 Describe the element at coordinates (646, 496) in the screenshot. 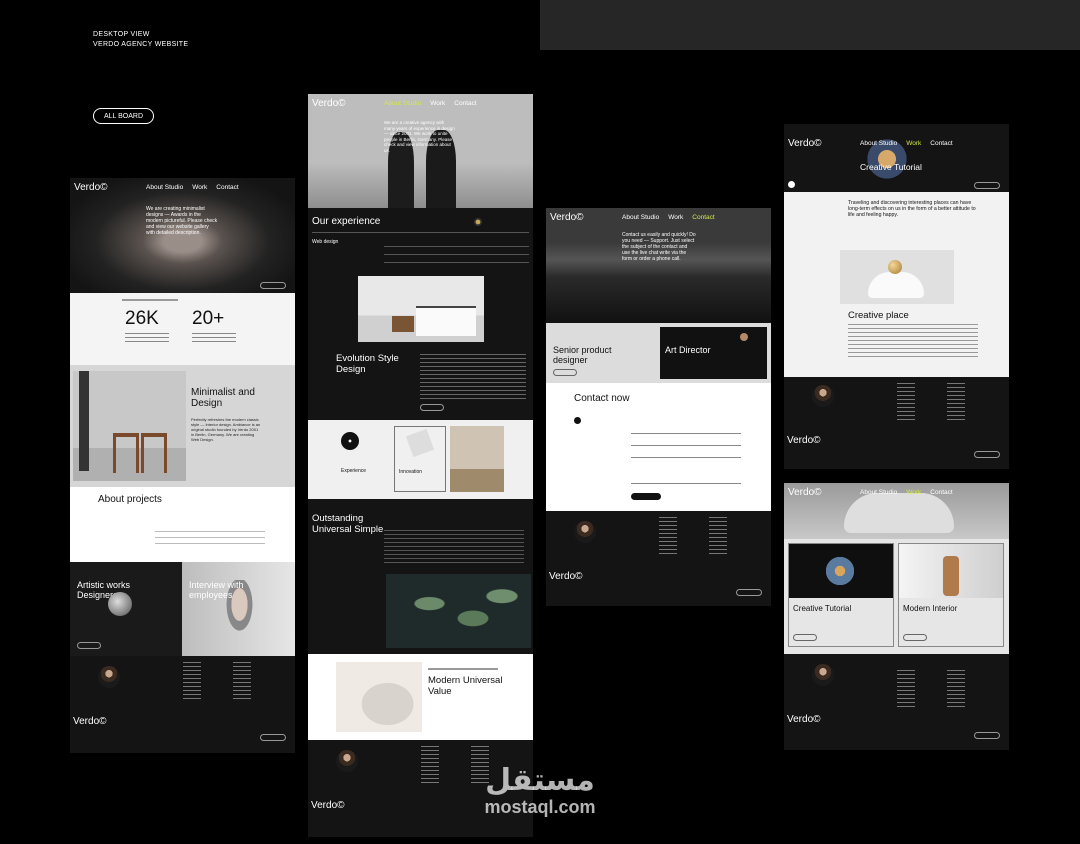

I see `submit-button` at that location.